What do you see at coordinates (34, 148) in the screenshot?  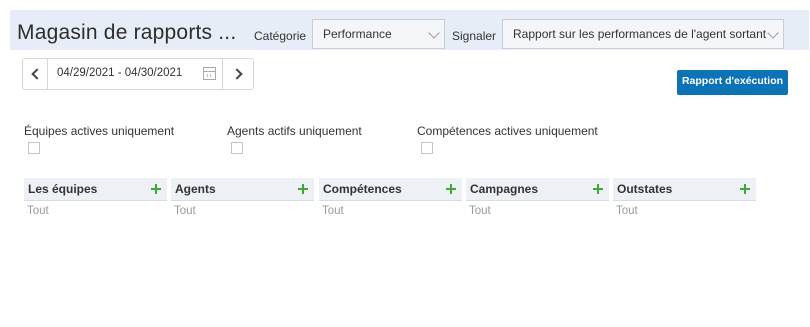 I see `active-teams-checkbox` at bounding box center [34, 148].